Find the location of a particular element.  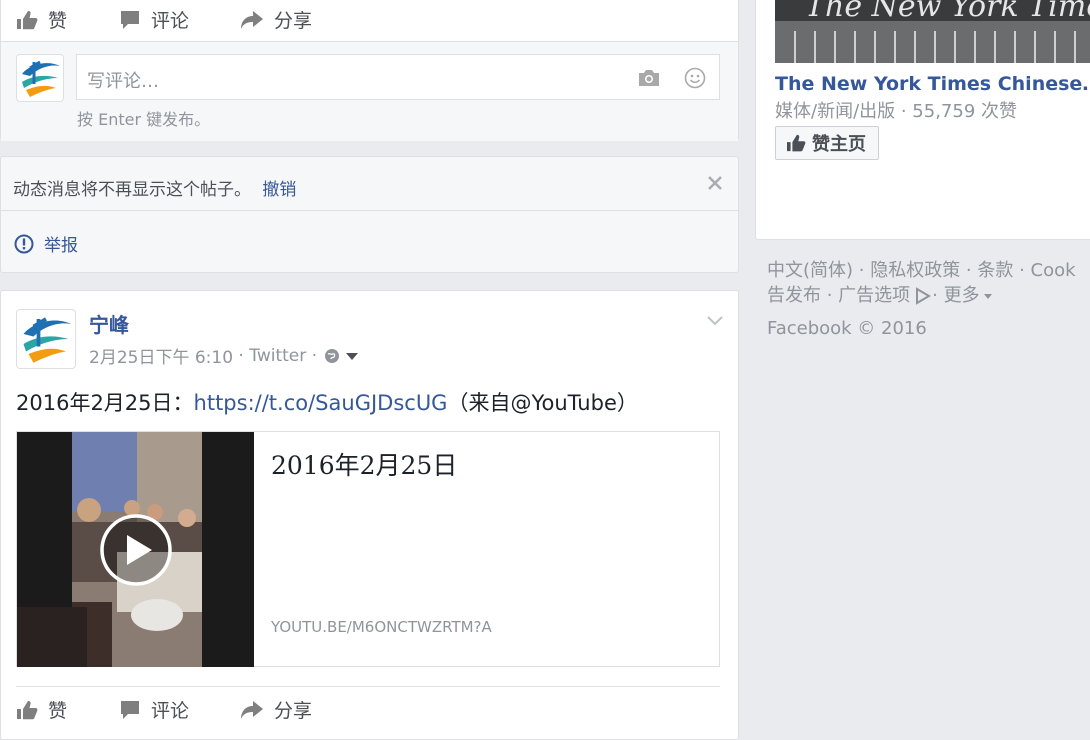

post-source: Twitter is located at coordinates (277, 356).